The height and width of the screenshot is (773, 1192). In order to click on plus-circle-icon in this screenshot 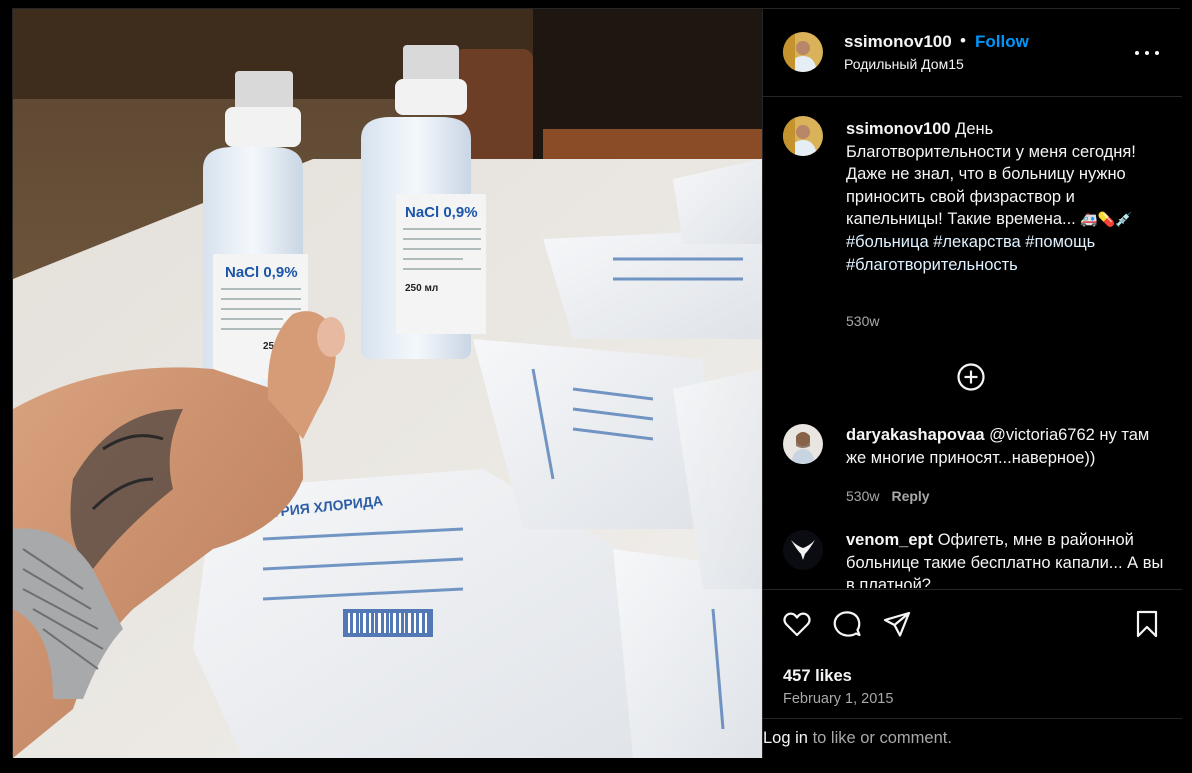, I will do `click(971, 377)`.